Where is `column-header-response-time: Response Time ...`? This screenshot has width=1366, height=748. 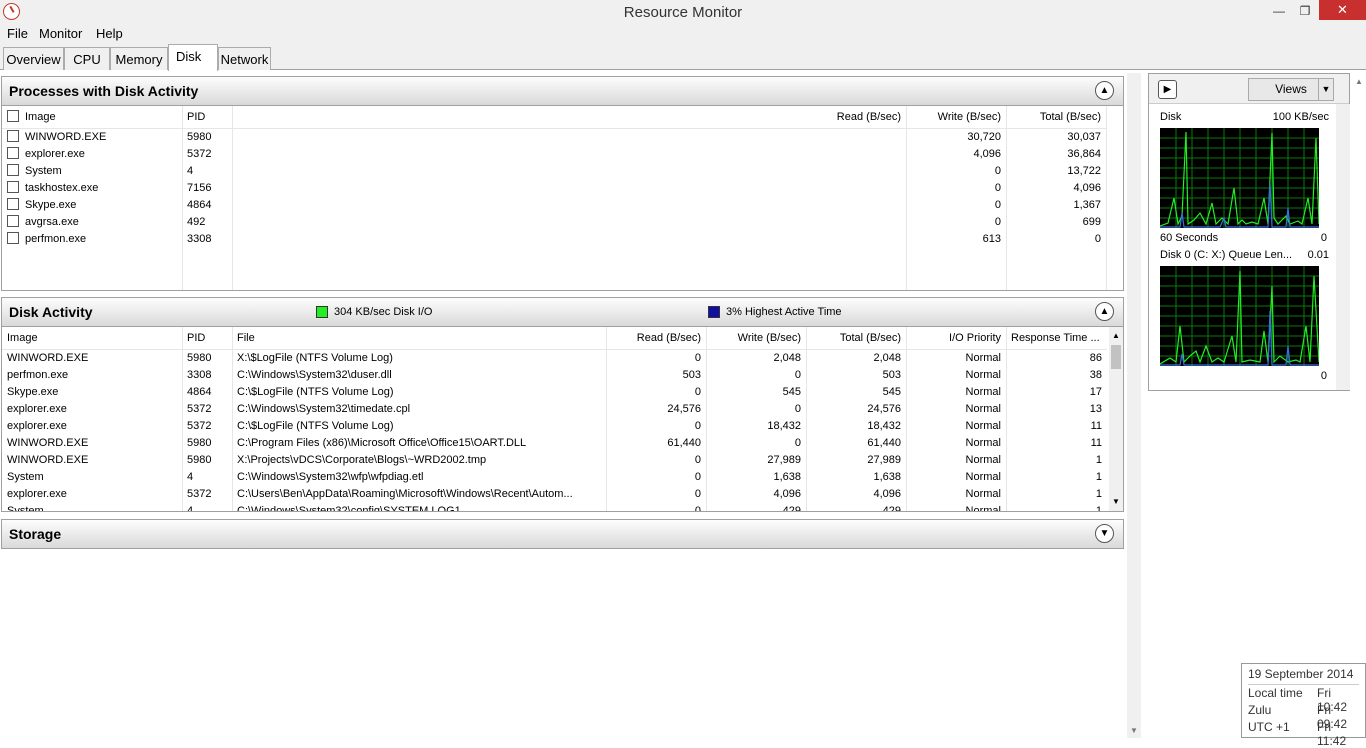 column-header-response-time: Response Time ... is located at coordinates (1056, 338).